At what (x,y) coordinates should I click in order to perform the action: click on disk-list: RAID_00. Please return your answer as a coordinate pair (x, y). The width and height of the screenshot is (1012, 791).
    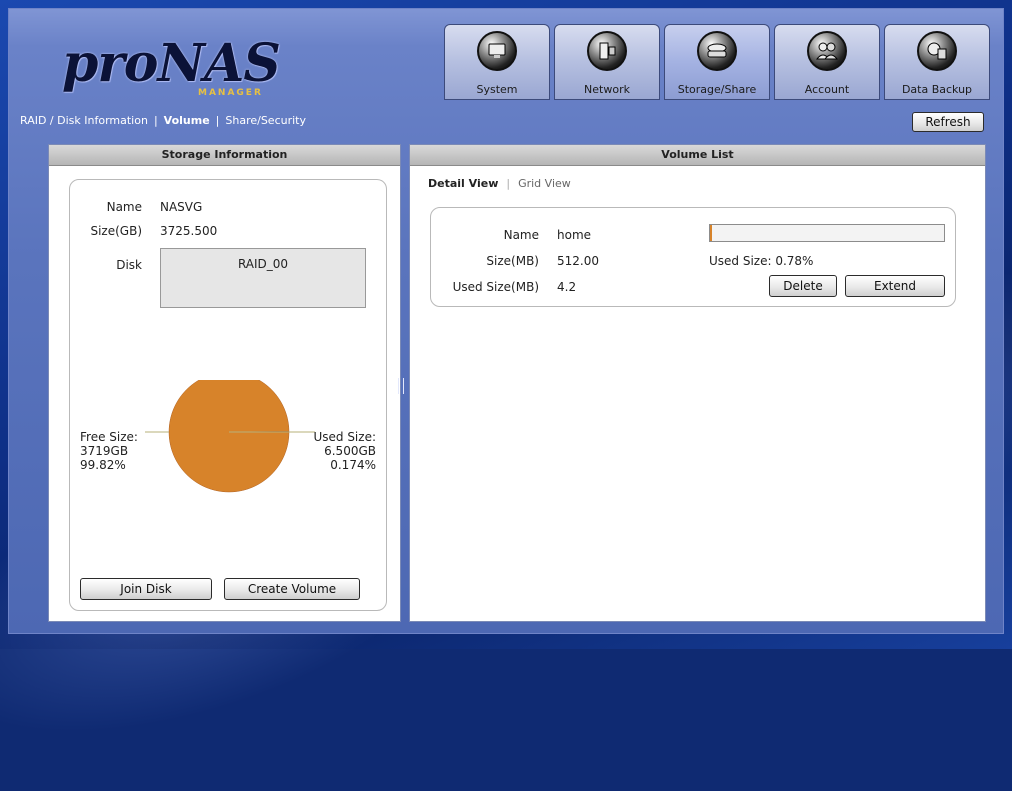
    Looking at the image, I should click on (263, 278).